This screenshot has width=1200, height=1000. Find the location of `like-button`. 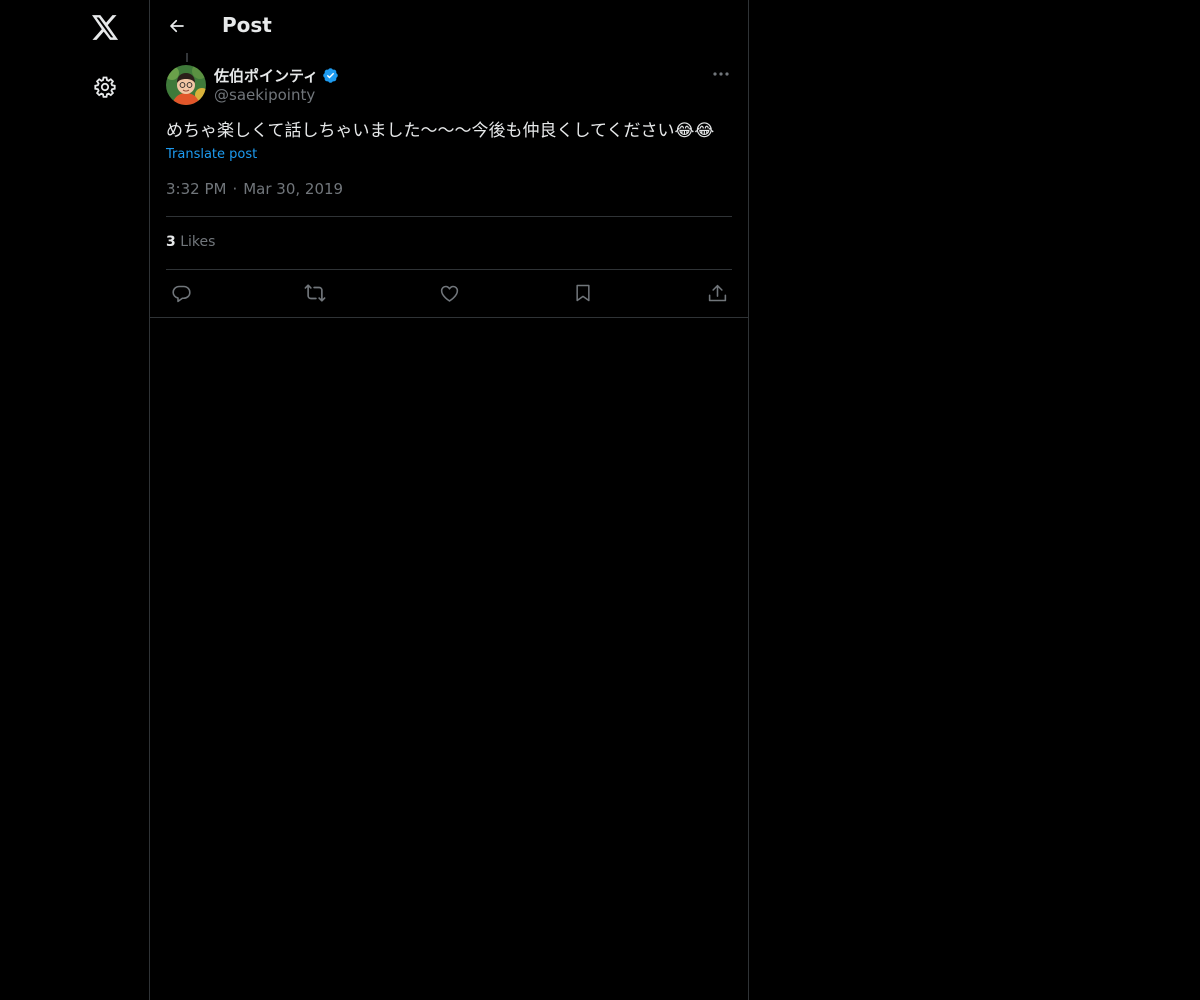

like-button is located at coordinates (449, 293).